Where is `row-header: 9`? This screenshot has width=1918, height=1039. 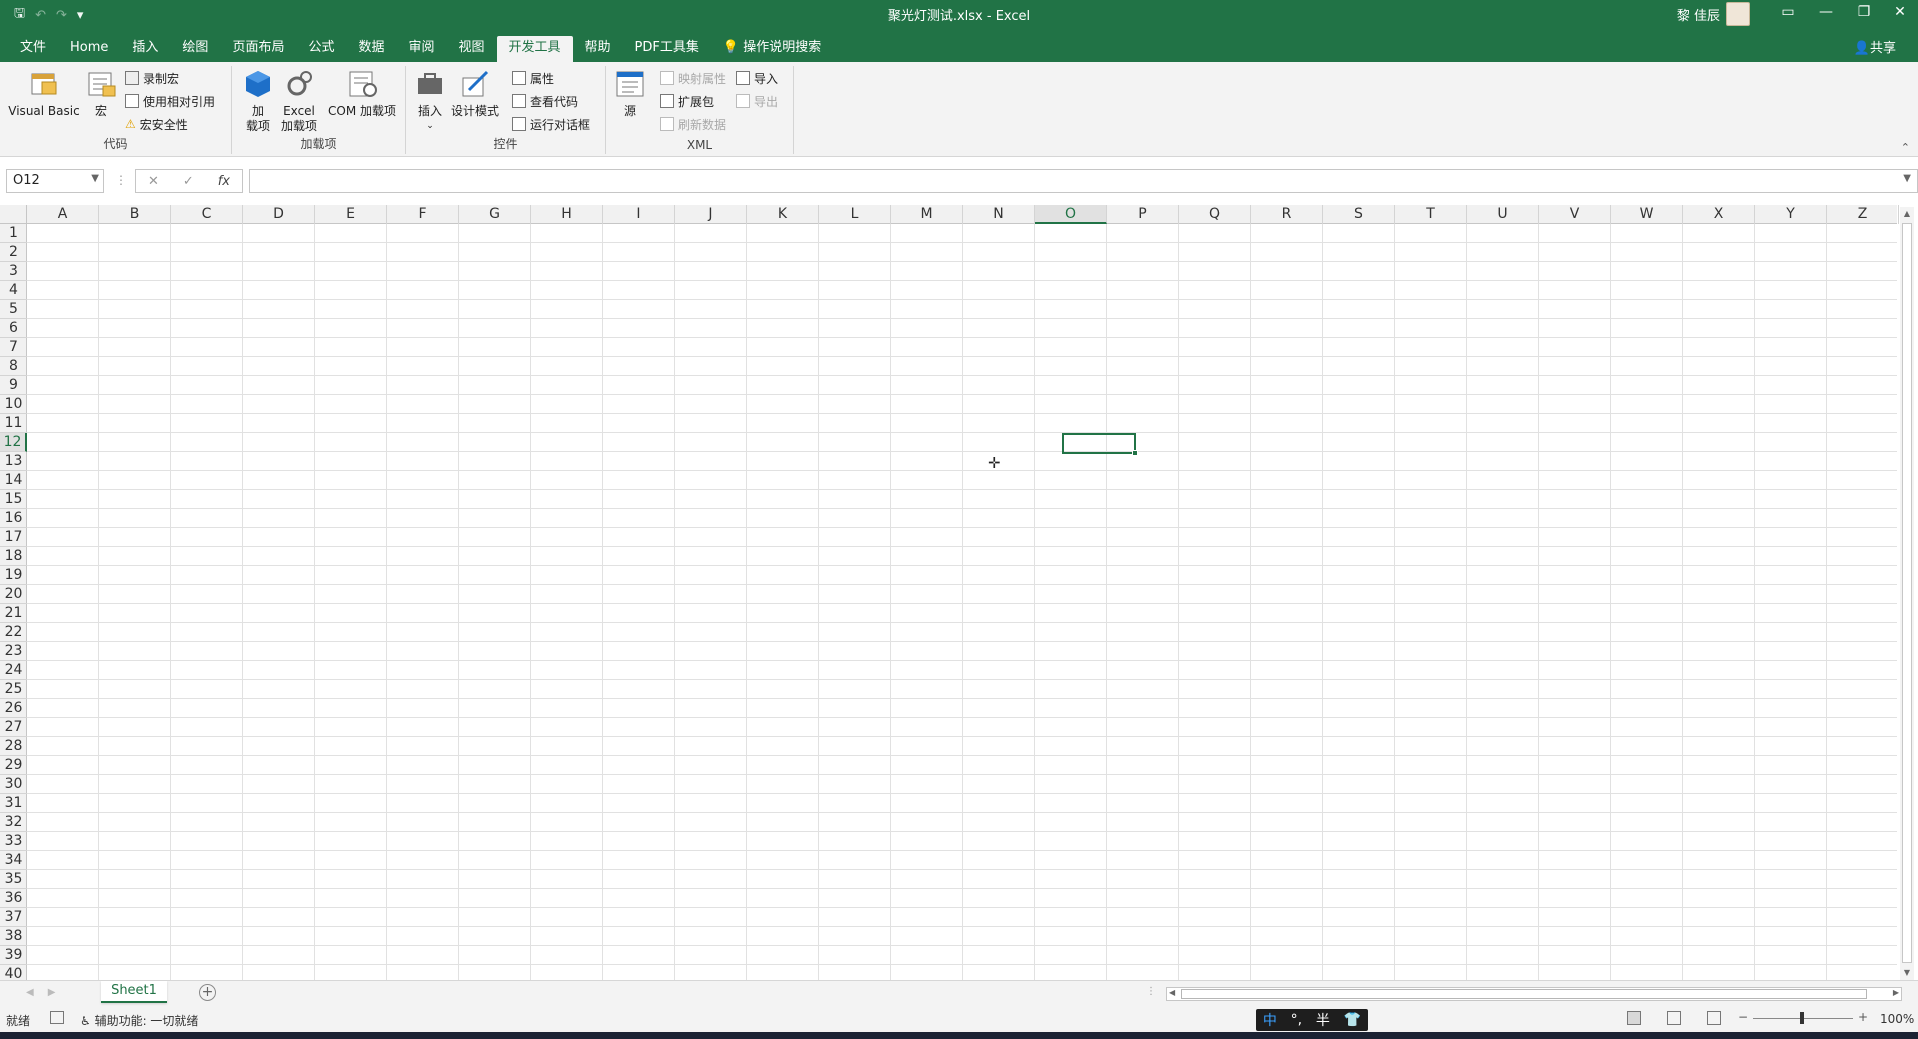 row-header: 9 is located at coordinates (13, 385).